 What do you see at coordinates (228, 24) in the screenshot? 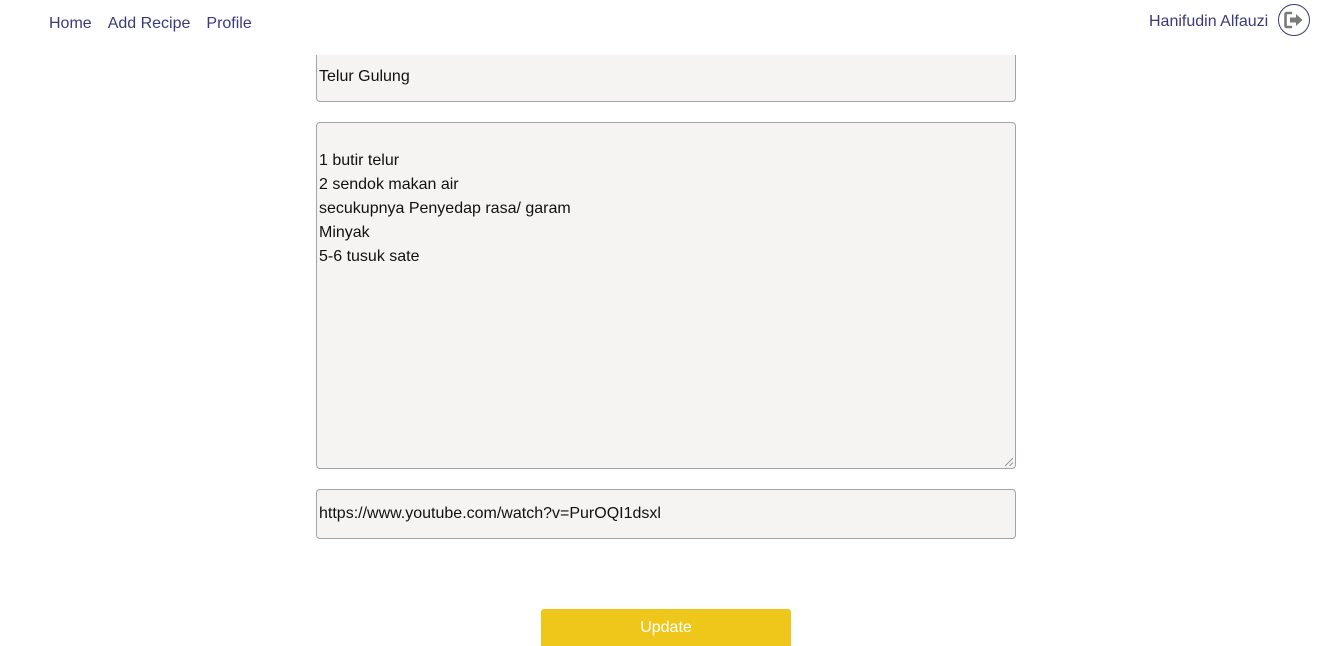
I see `nav-profile-link: Profile` at bounding box center [228, 24].